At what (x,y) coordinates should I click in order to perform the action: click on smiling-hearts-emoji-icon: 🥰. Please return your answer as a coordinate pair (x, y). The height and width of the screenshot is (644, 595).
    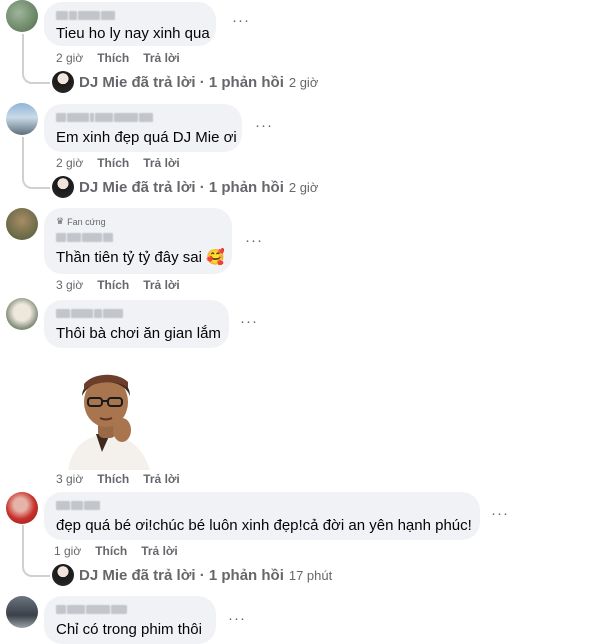
    Looking at the image, I should click on (215, 257).